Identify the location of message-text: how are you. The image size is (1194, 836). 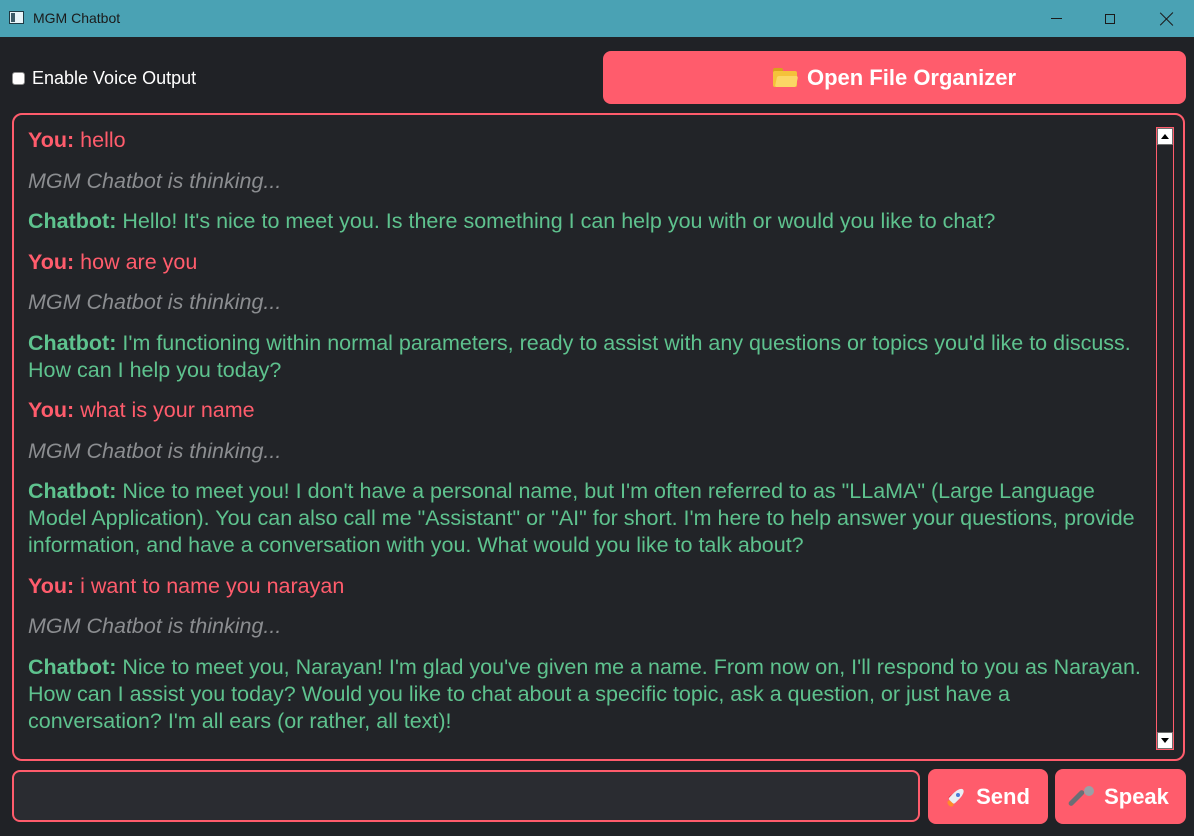
(139, 261).